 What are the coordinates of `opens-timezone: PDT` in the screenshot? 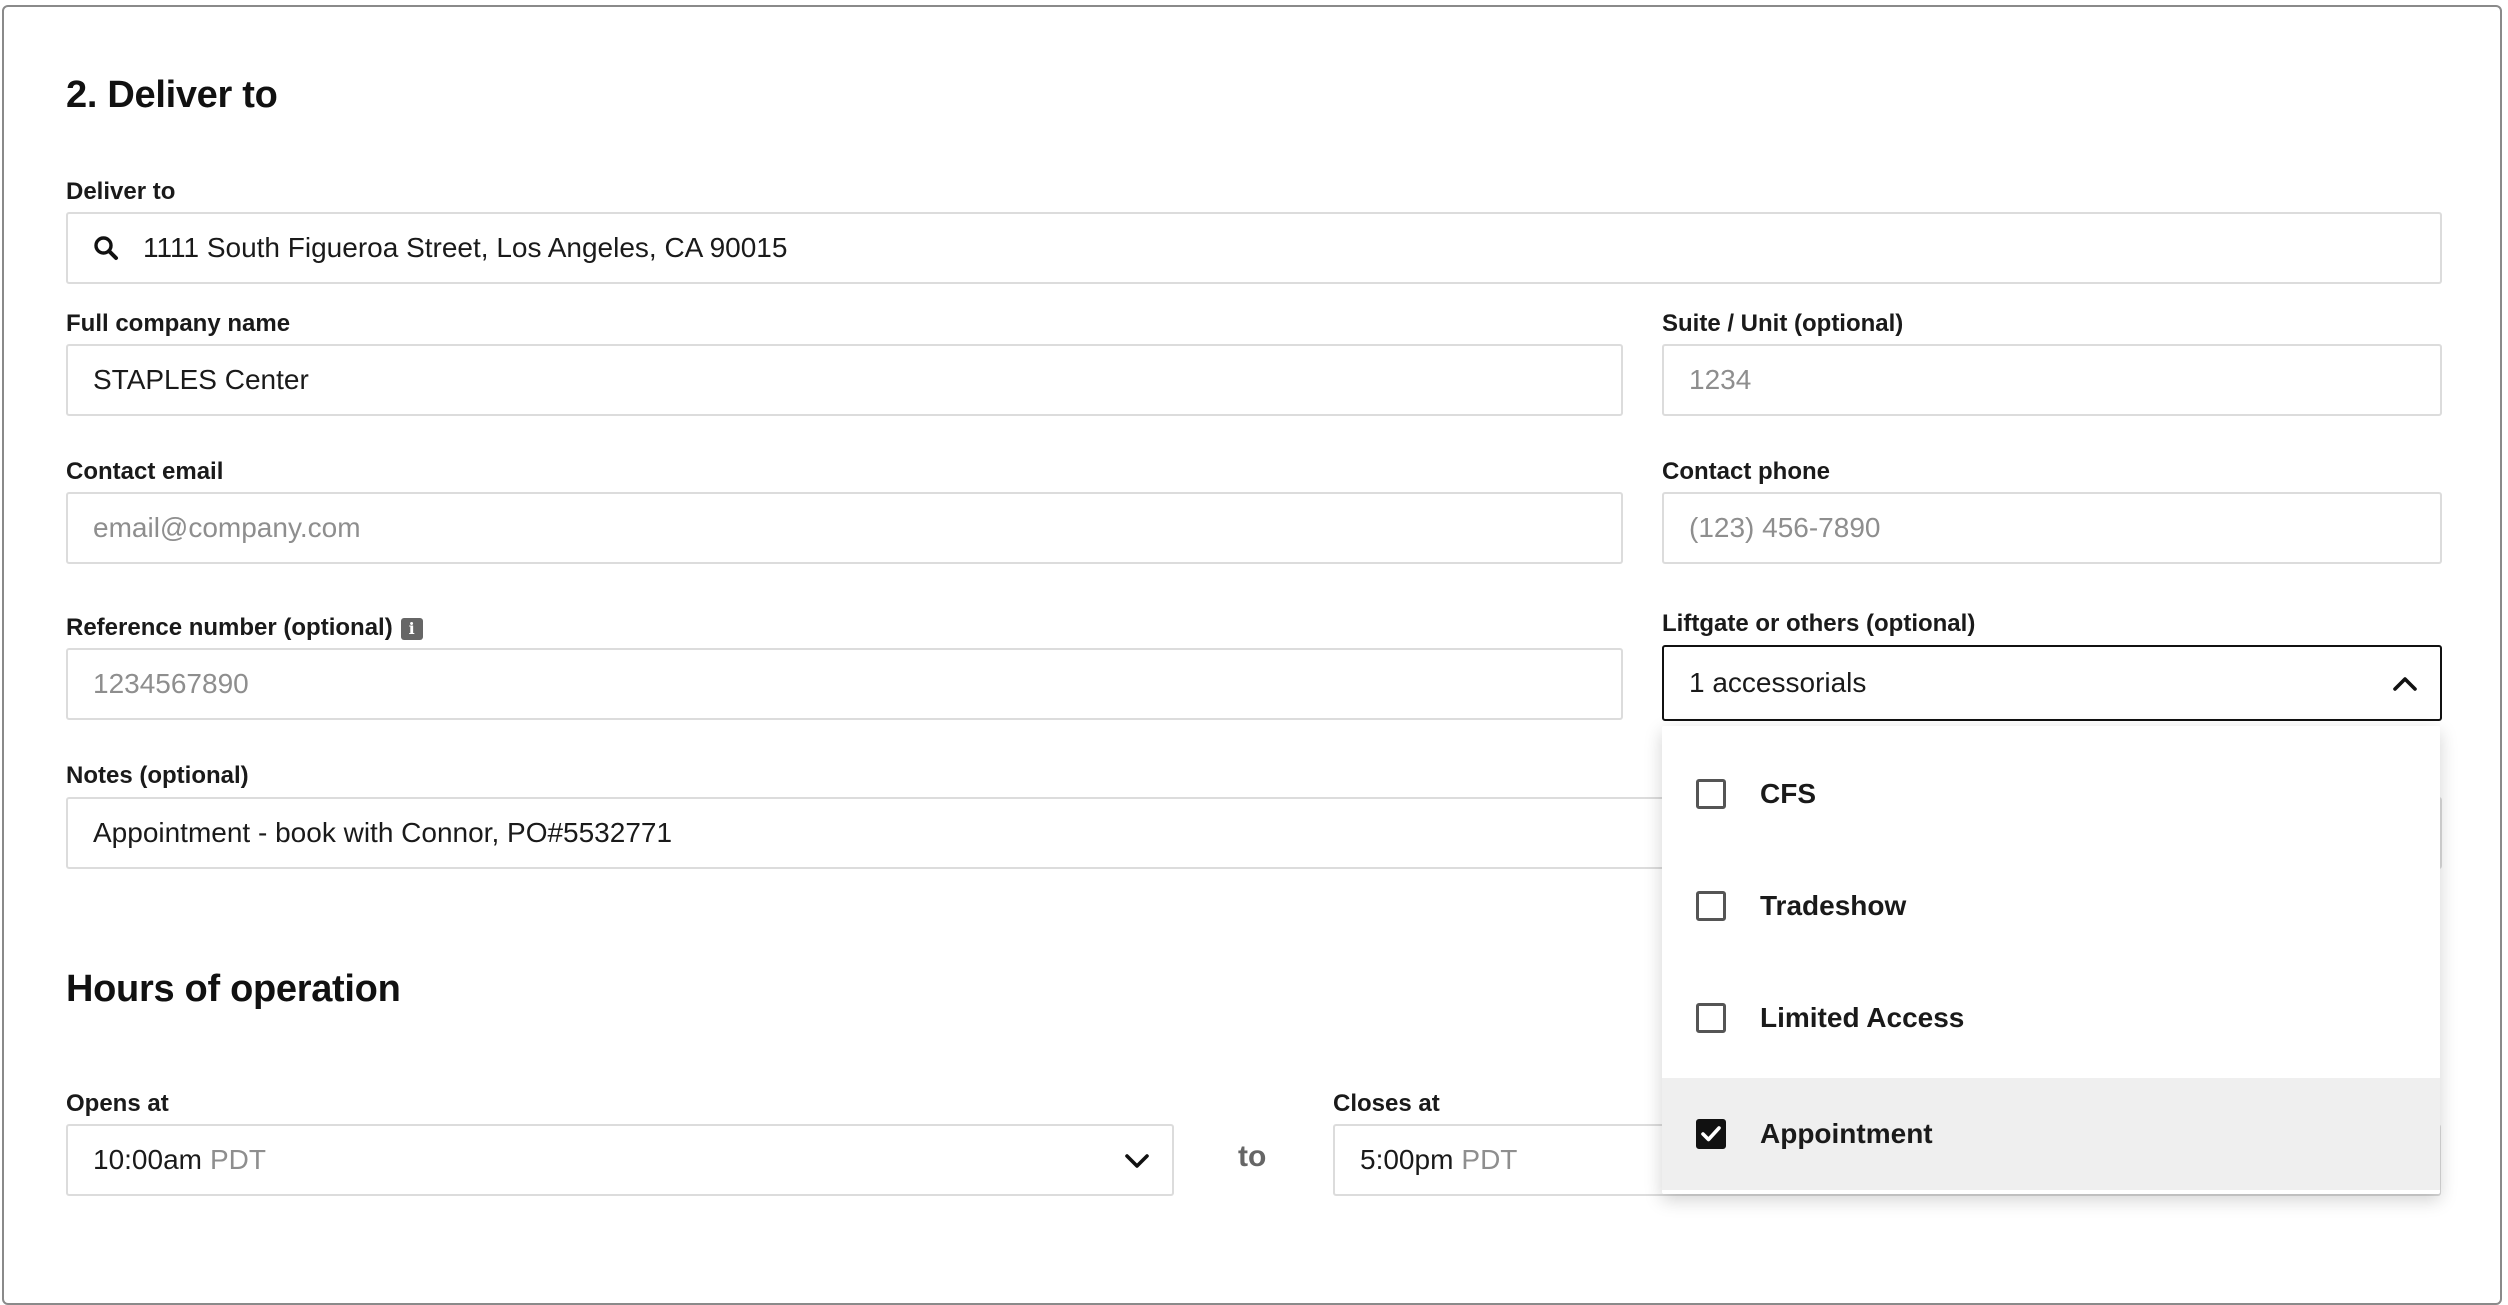 It's located at (237, 1159).